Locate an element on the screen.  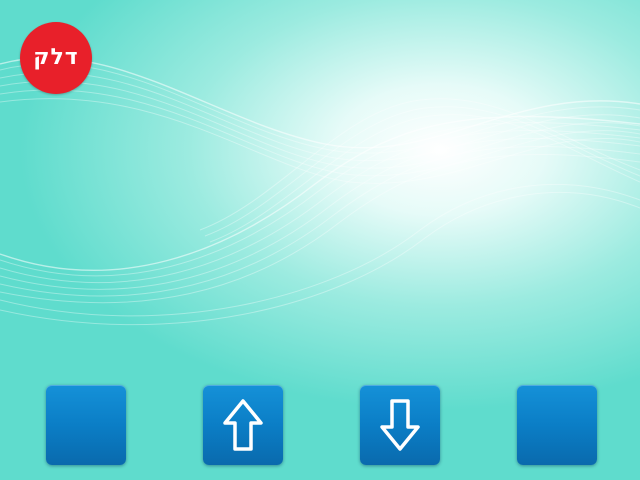
scroll-down-button is located at coordinates (400, 425).